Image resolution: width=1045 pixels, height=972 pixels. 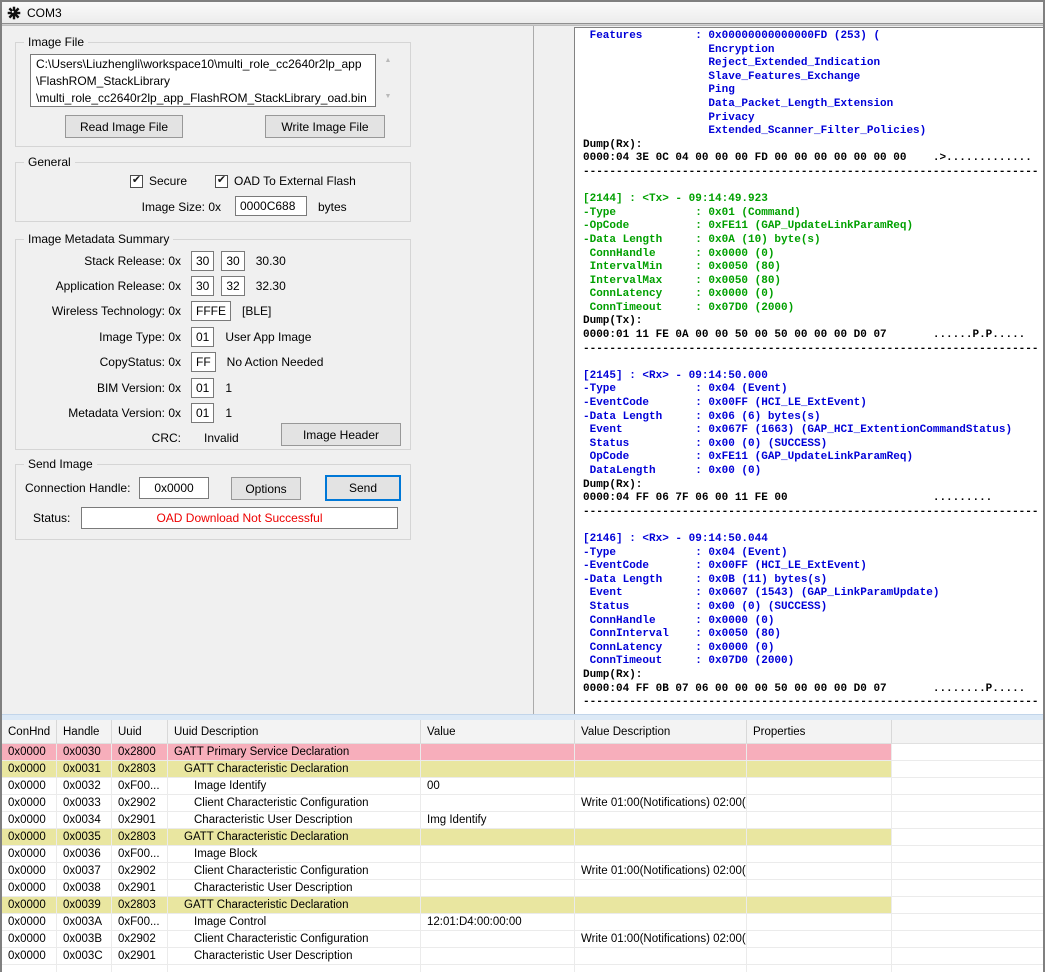 I want to click on table-cell: Image Control, so click(x=294, y=922).